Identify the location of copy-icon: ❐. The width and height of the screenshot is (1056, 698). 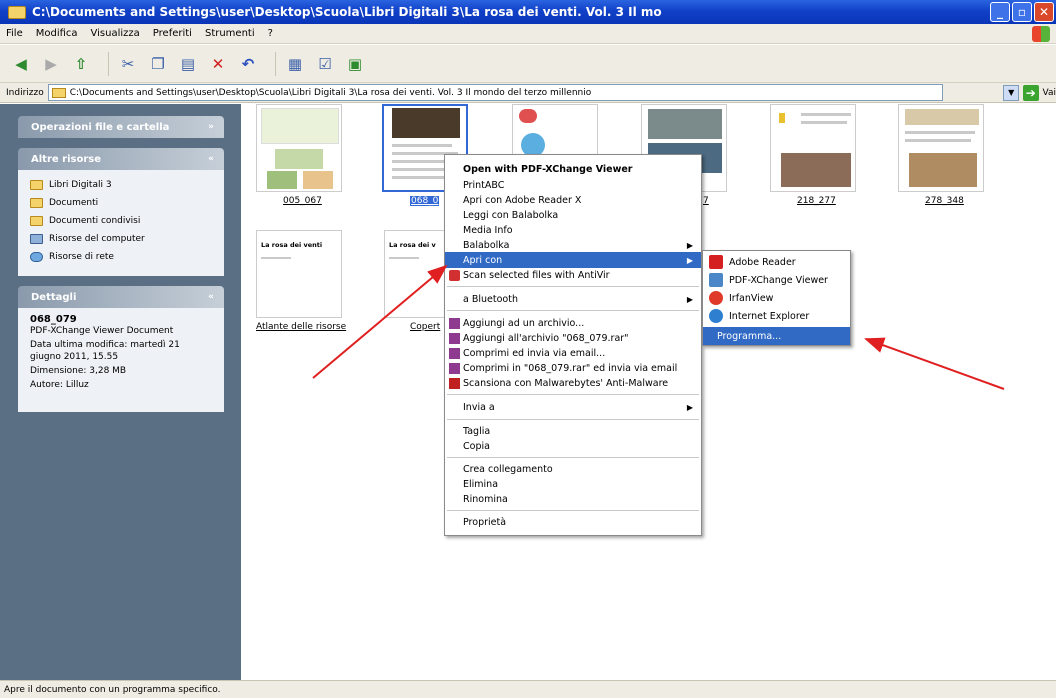
(158, 64).